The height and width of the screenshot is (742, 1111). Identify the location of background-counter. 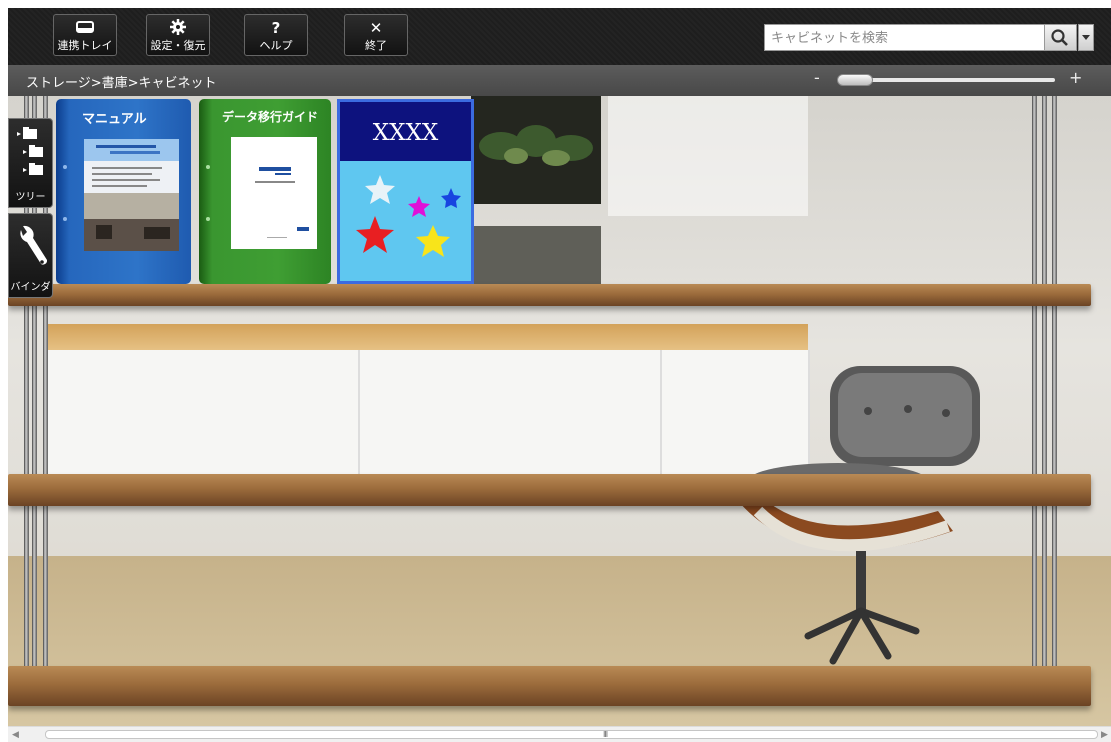
(428, 337).